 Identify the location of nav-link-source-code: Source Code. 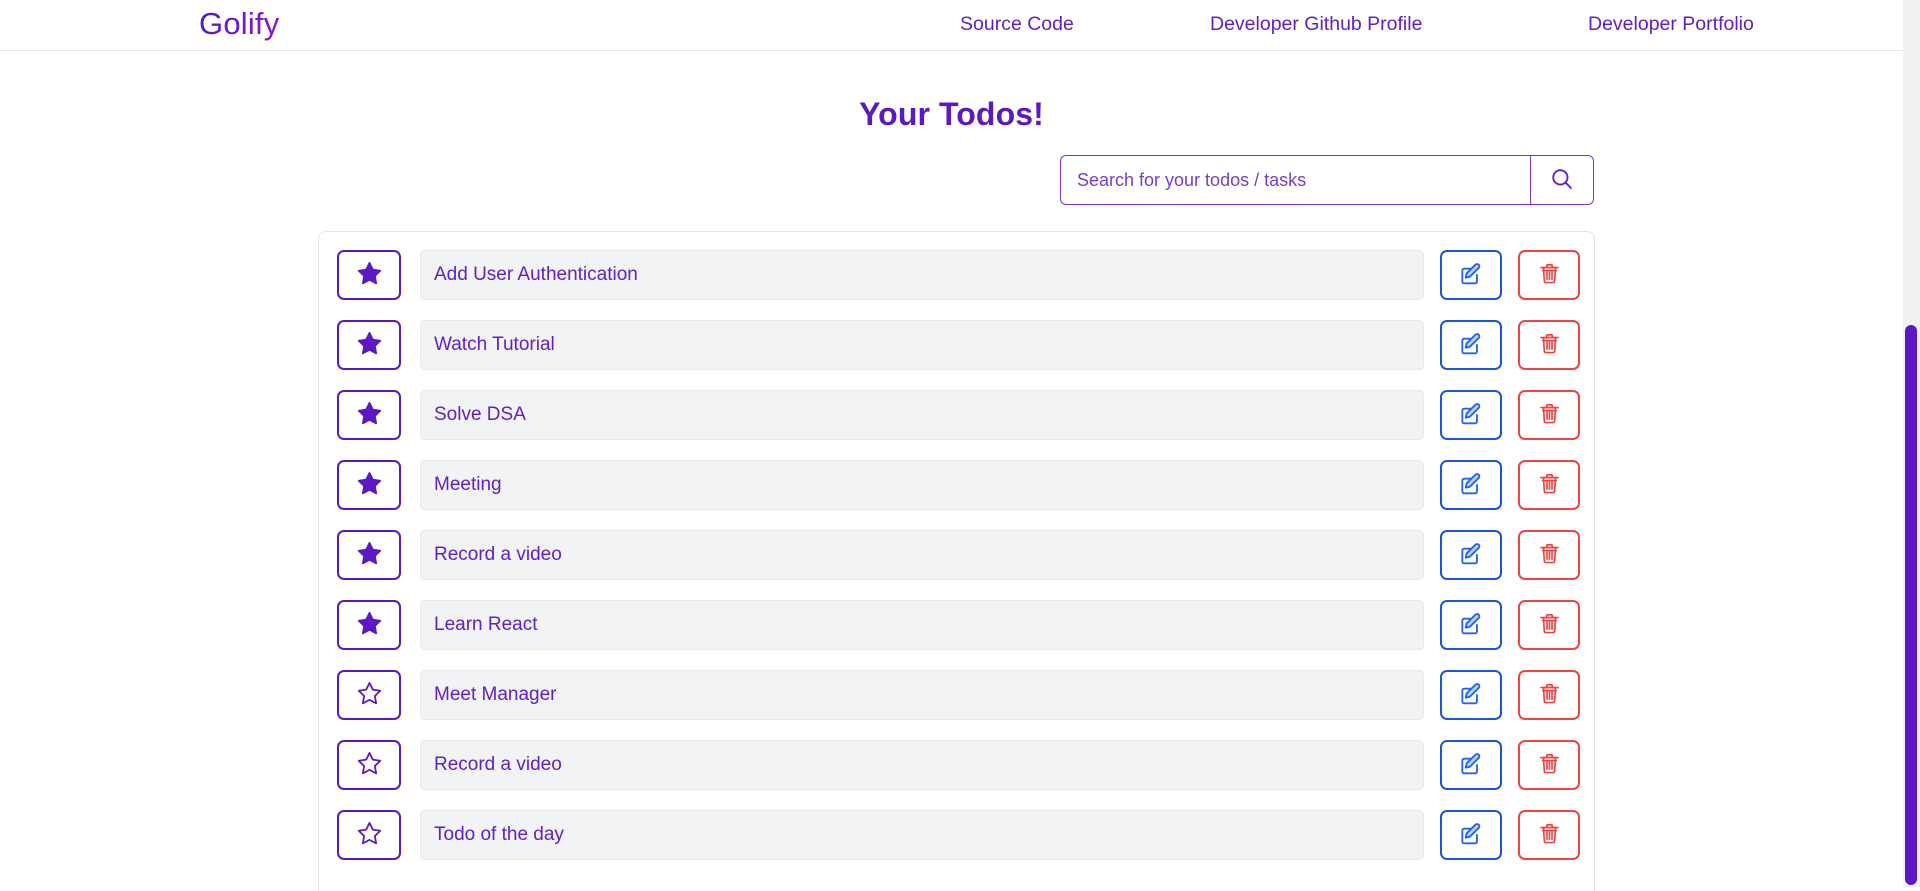
(1017, 25).